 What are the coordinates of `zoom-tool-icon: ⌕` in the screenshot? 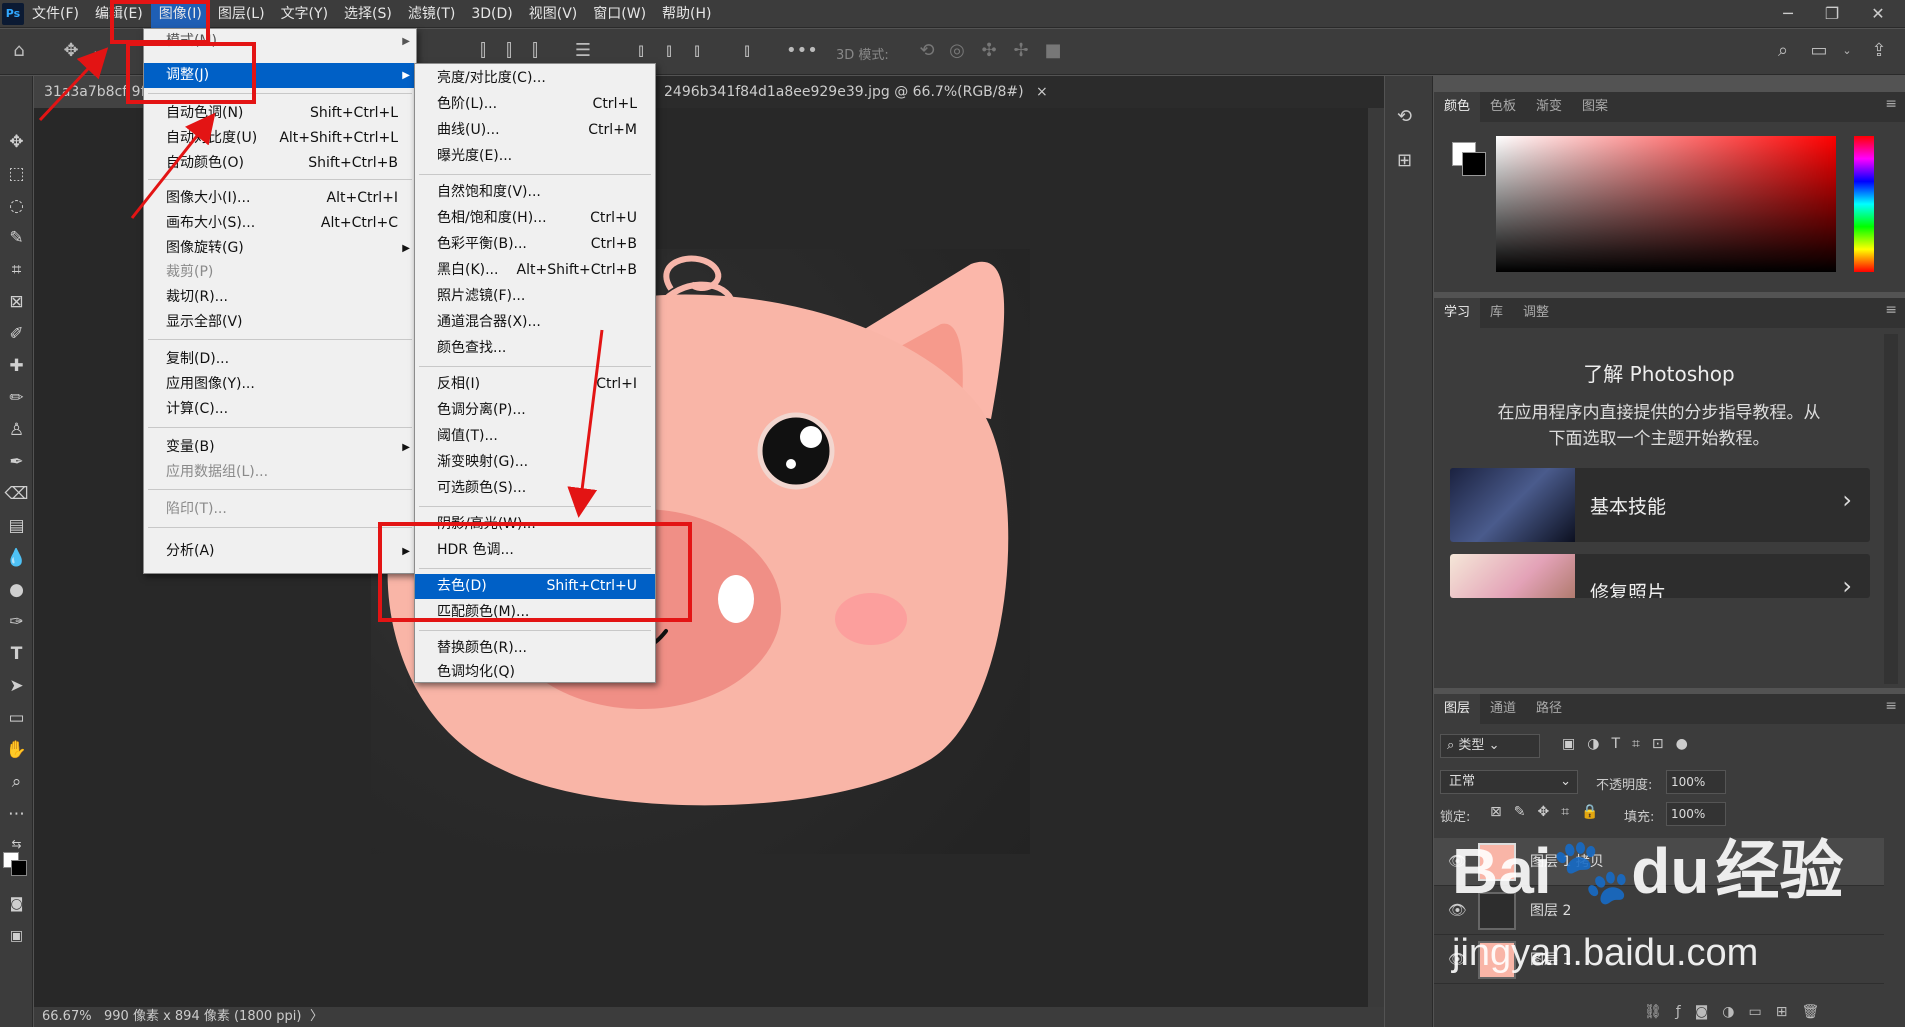 It's located at (16, 782).